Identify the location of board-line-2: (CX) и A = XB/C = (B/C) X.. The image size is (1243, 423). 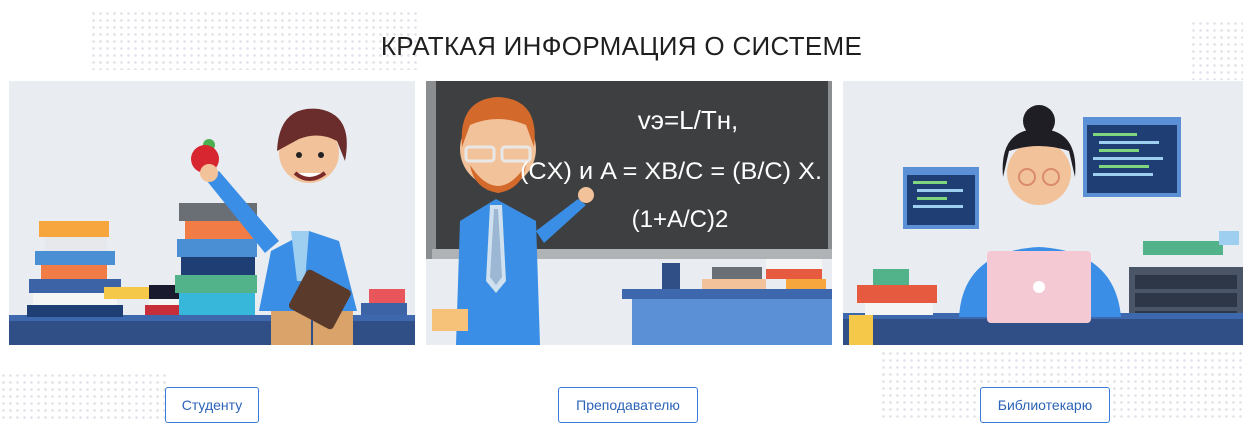
(671, 171).